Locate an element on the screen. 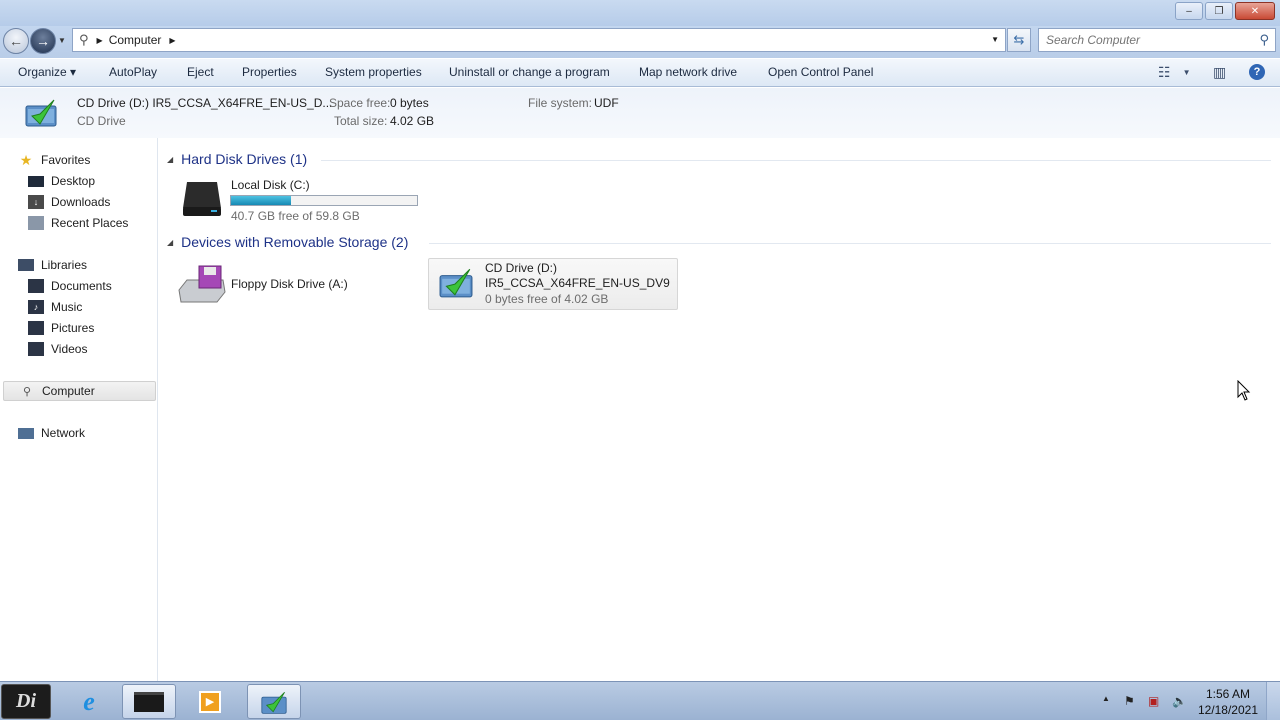 The image size is (1280, 720). address-history-dropdown-icon: ▼ is located at coordinates (995, 39).